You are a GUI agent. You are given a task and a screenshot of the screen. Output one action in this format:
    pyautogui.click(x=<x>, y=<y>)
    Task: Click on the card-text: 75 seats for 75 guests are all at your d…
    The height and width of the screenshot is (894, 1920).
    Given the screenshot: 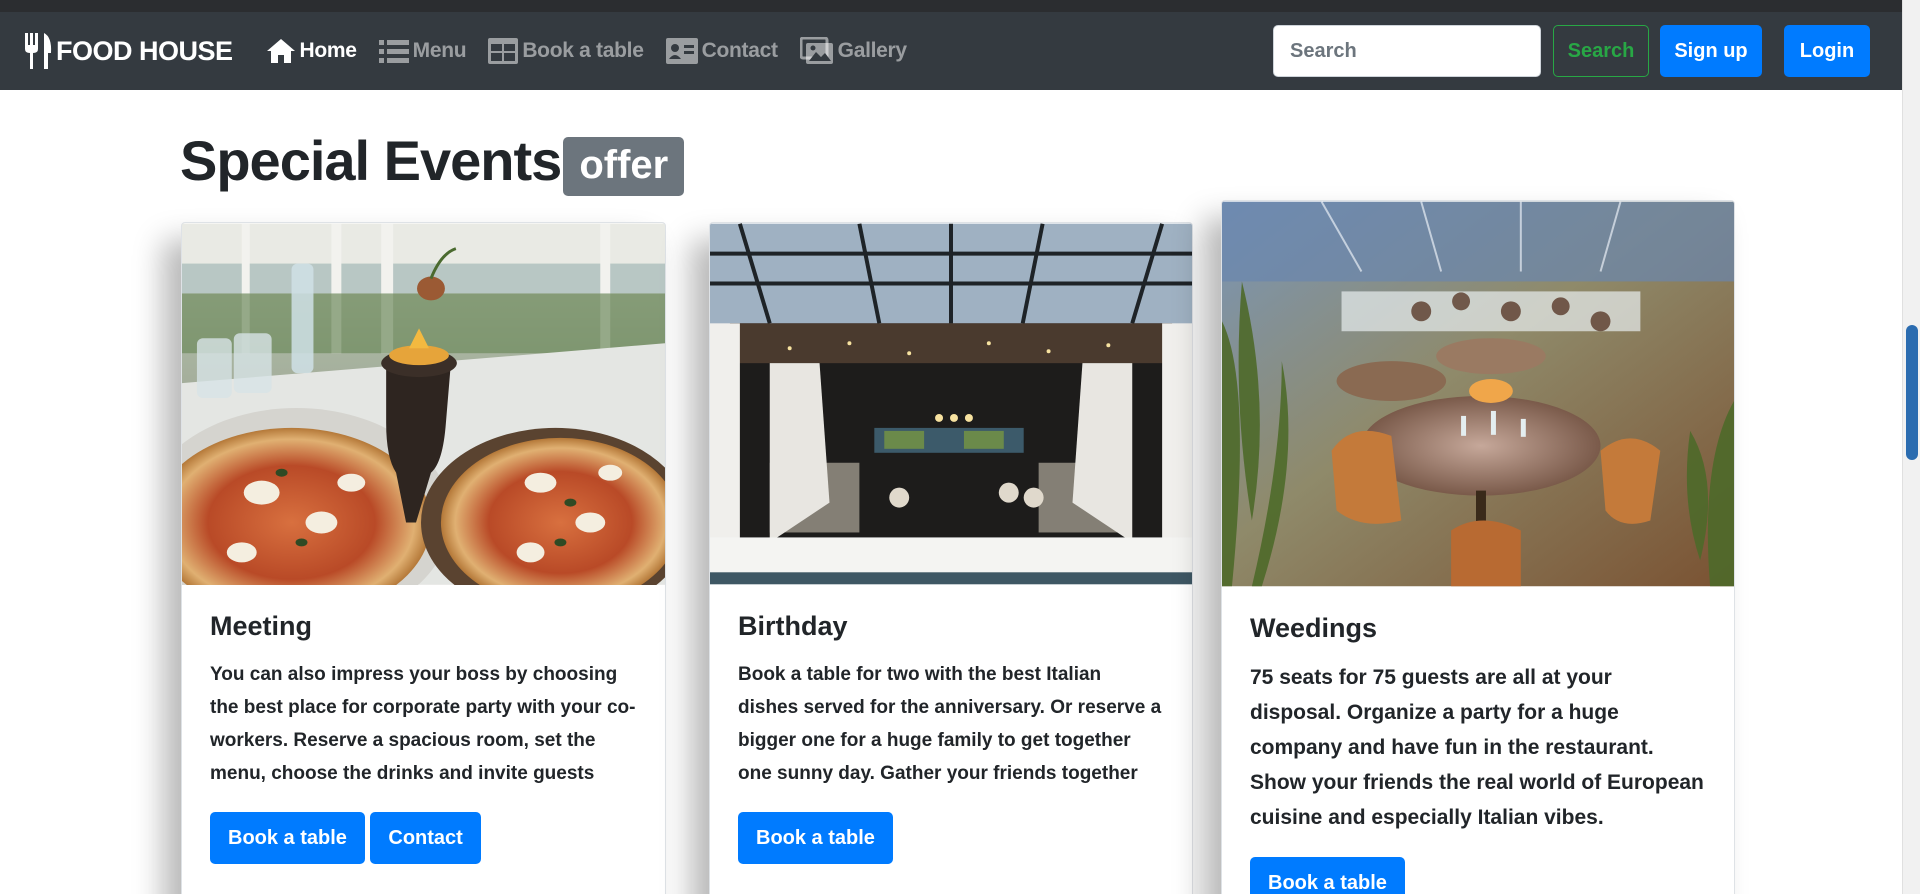 What is the action you would take?
    pyautogui.click(x=1477, y=747)
    